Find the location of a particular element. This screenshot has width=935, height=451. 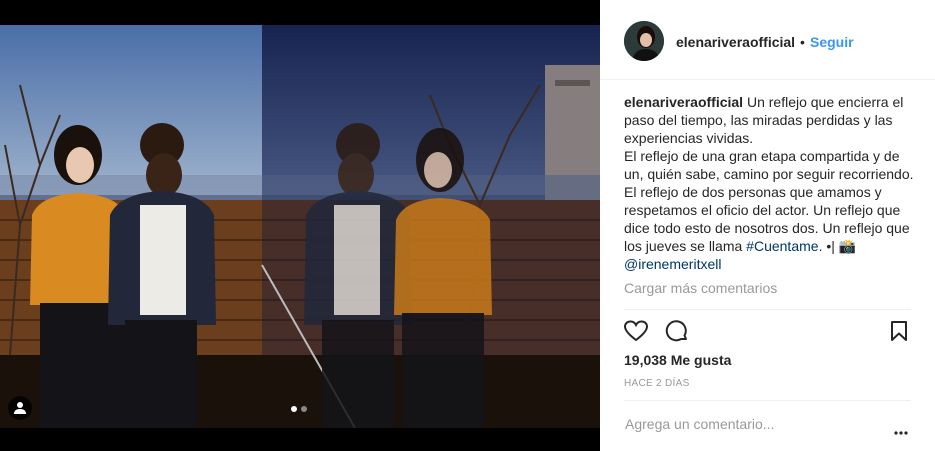

carousel-dot-active is located at coordinates (294, 409).